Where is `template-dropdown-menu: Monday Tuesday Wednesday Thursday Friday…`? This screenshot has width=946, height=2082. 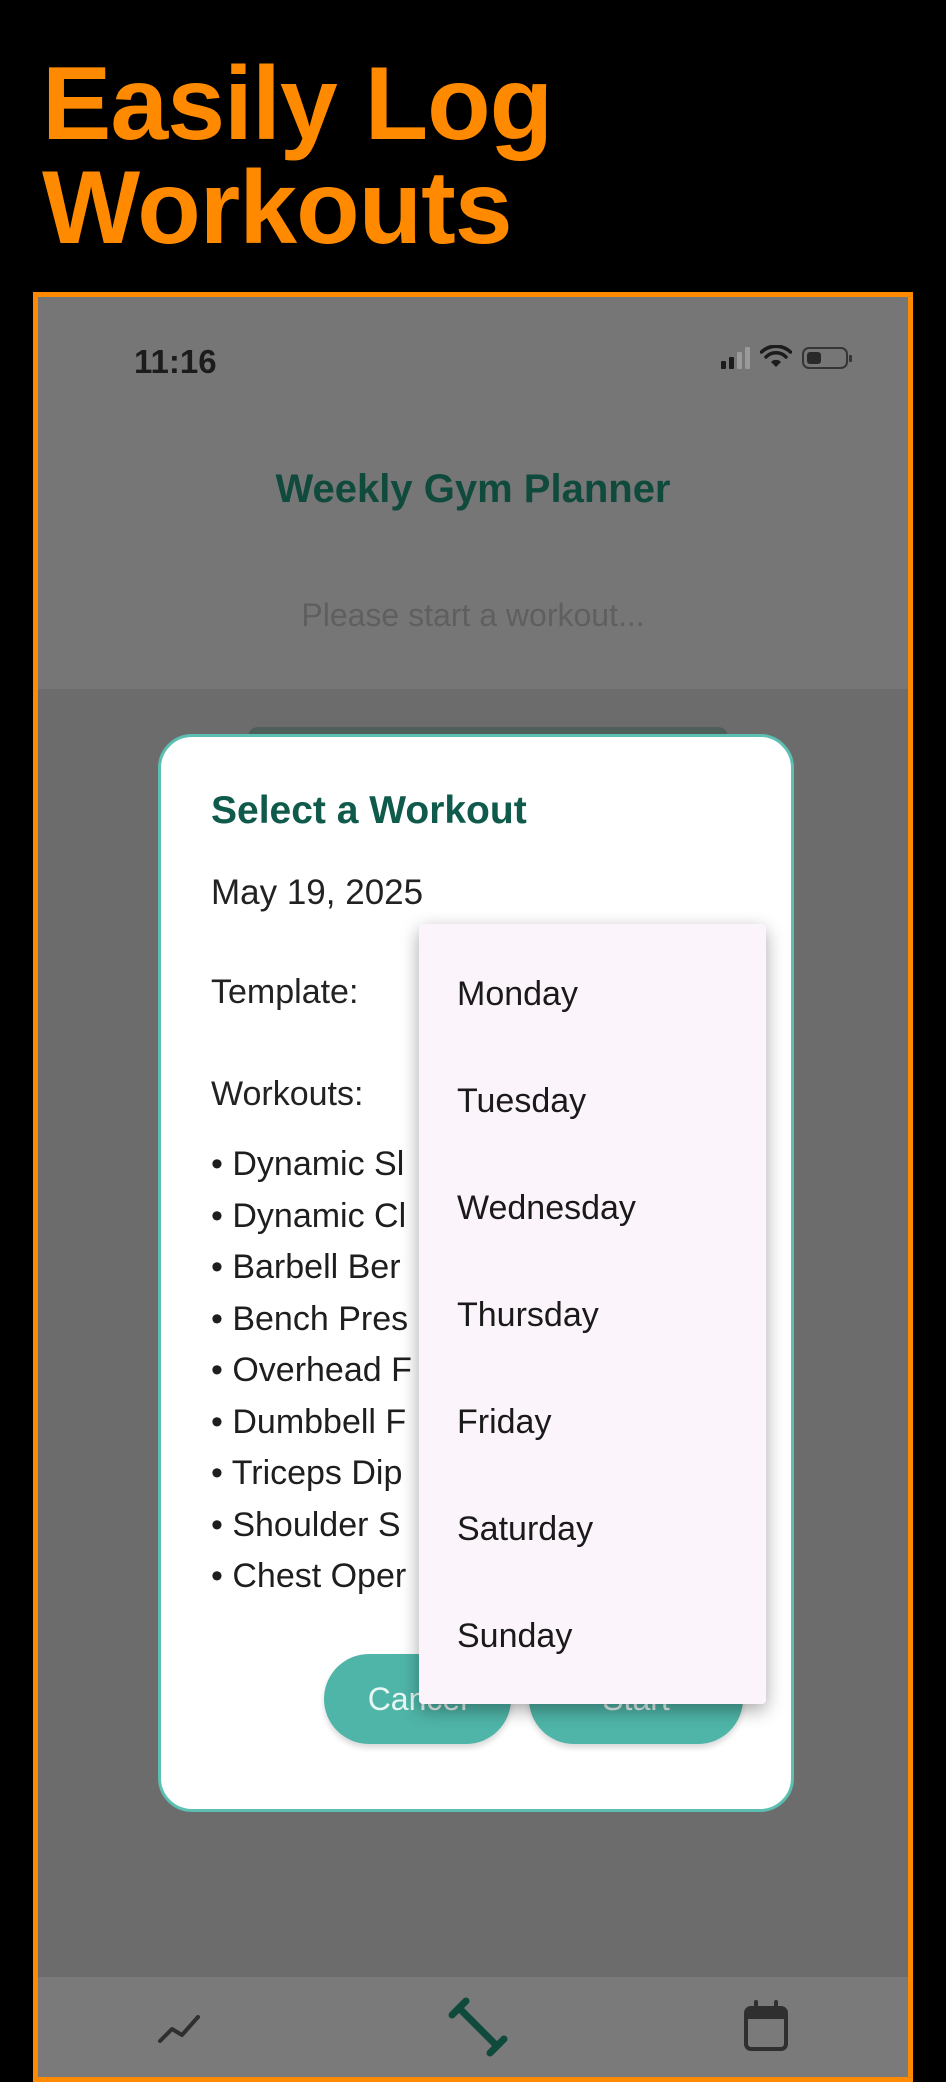
template-dropdown-menu: Monday Tuesday Wednesday Thursday Friday… is located at coordinates (592, 1314).